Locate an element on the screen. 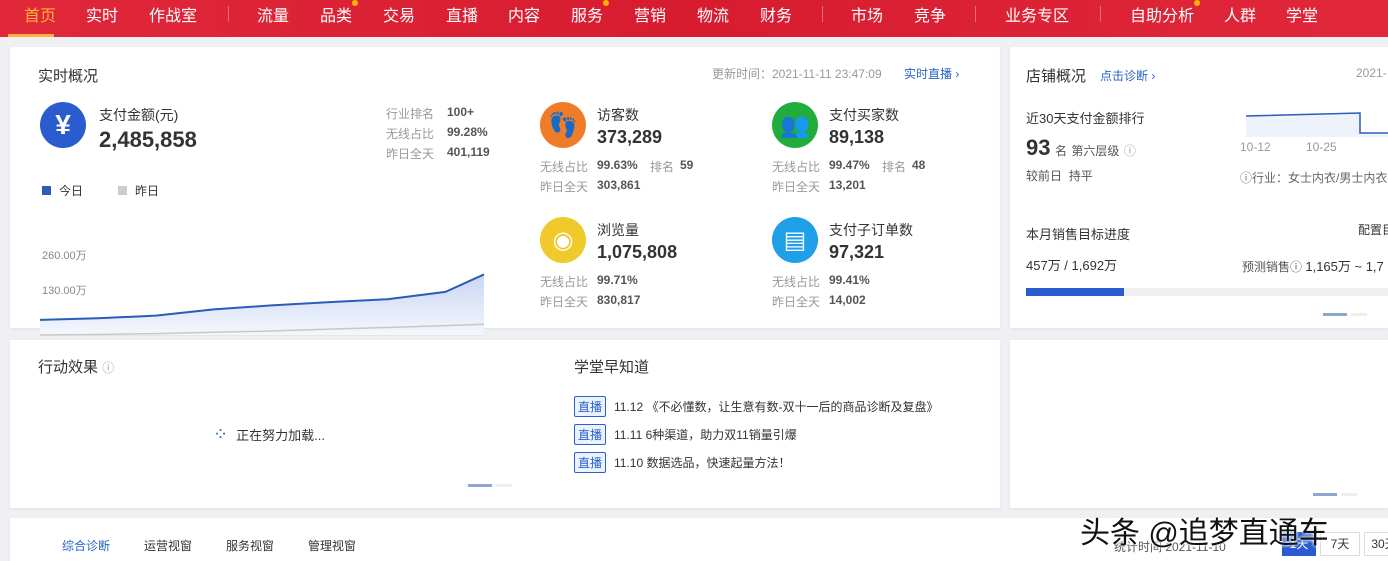  nav-item-label: 实时 is located at coordinates (102, 16).